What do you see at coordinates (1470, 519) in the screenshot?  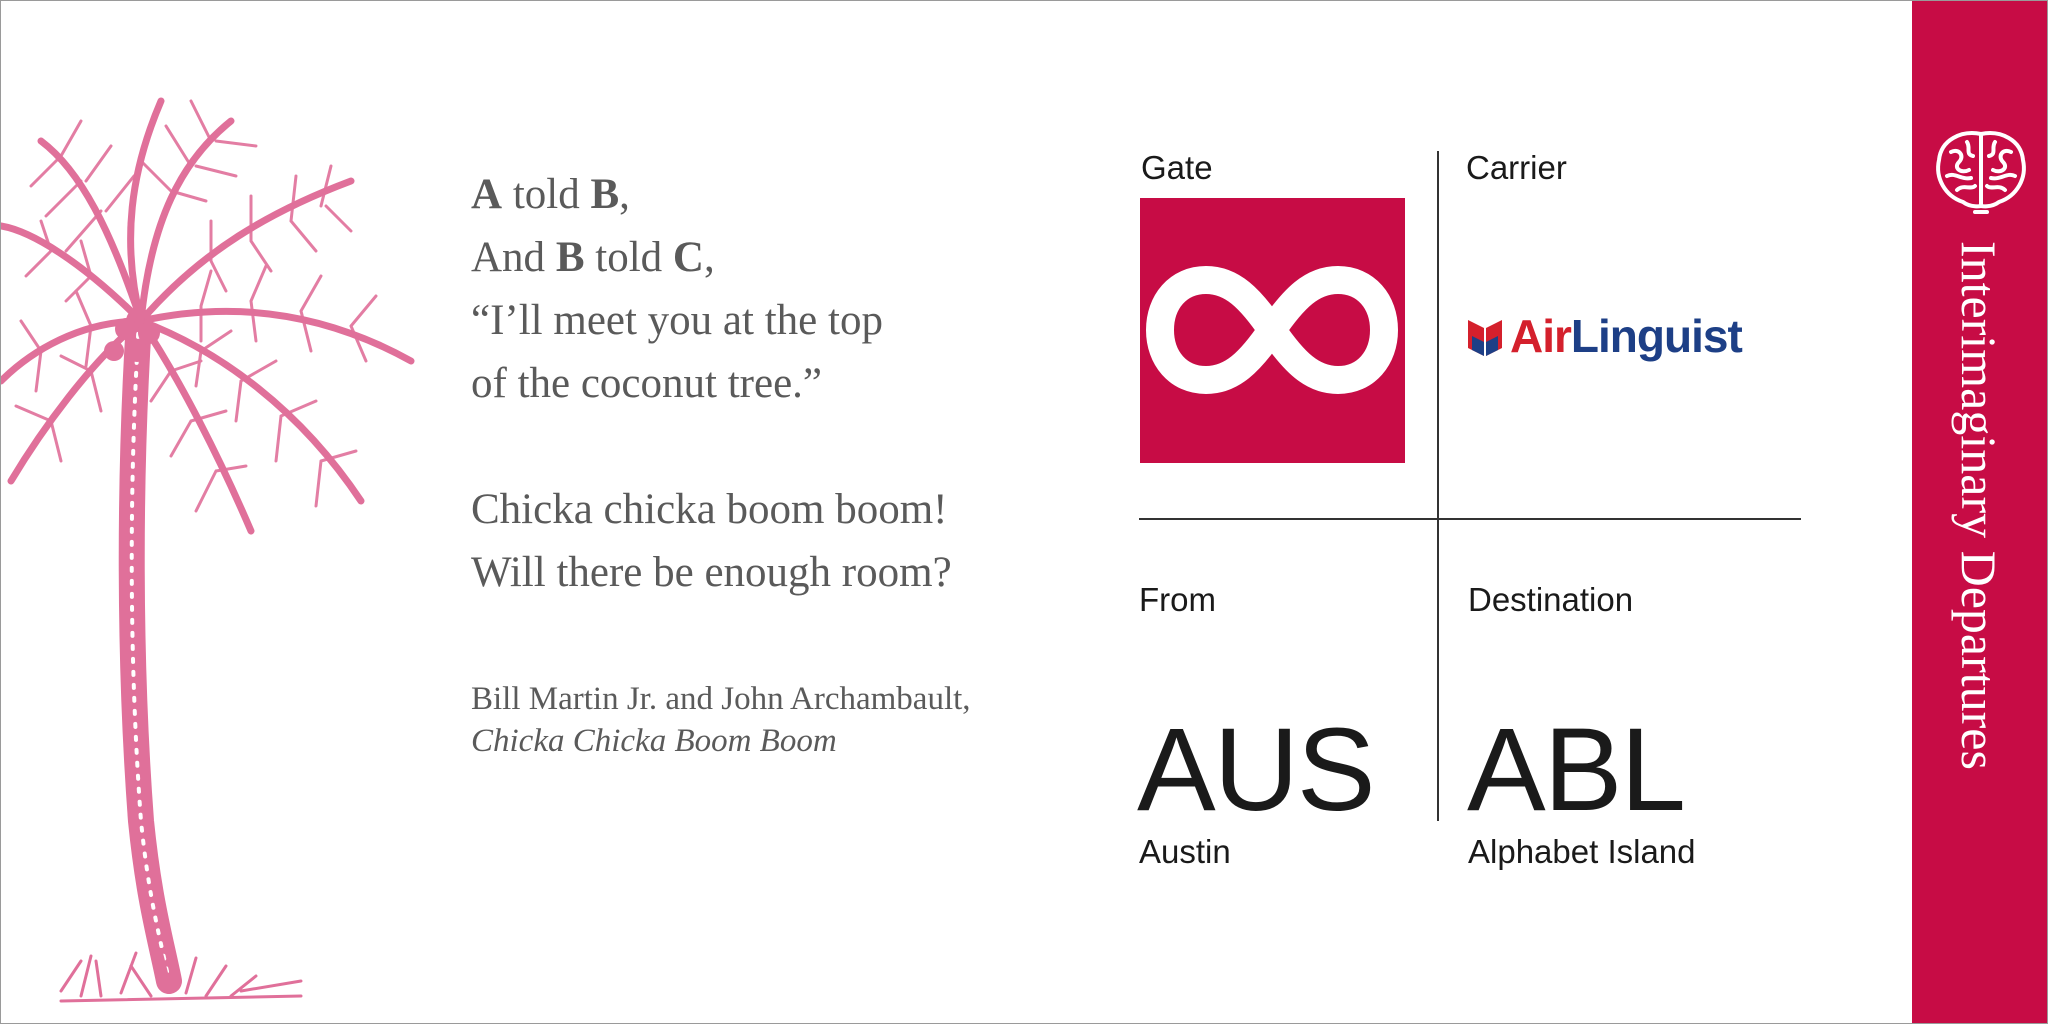 I see `horizontal-divider` at bounding box center [1470, 519].